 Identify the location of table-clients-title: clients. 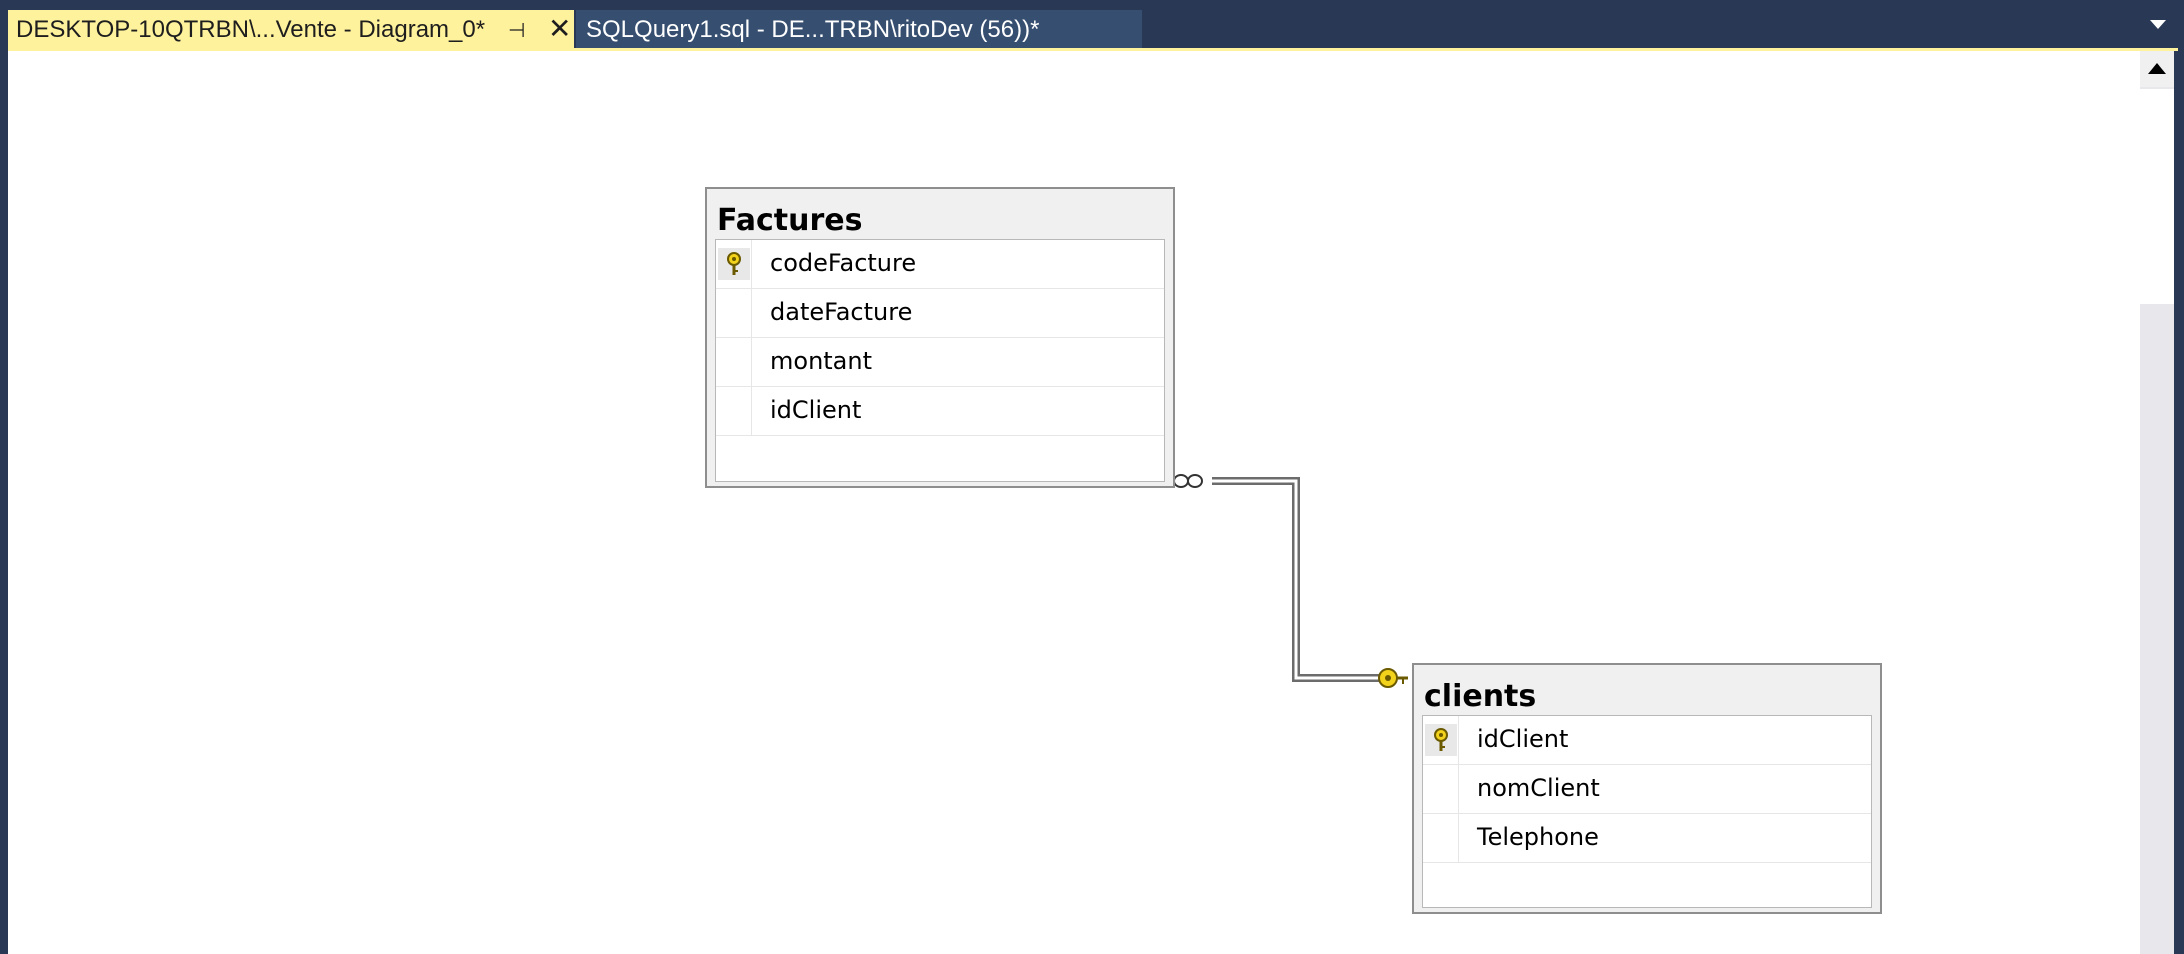
(1480, 696).